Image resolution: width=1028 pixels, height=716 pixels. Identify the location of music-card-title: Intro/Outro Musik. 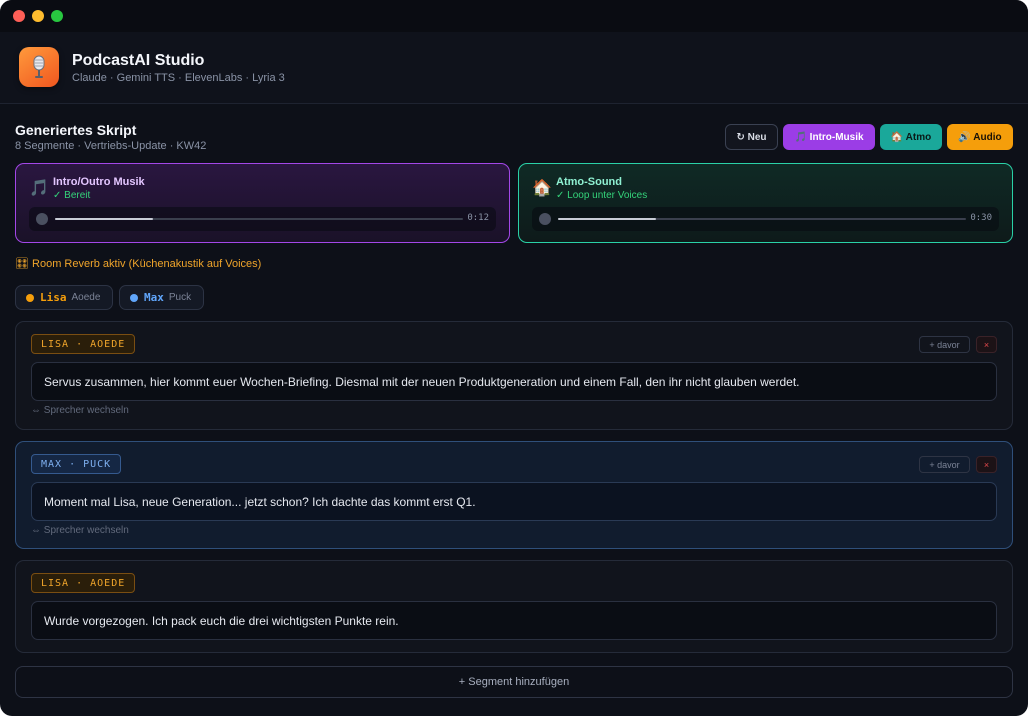
(99, 182).